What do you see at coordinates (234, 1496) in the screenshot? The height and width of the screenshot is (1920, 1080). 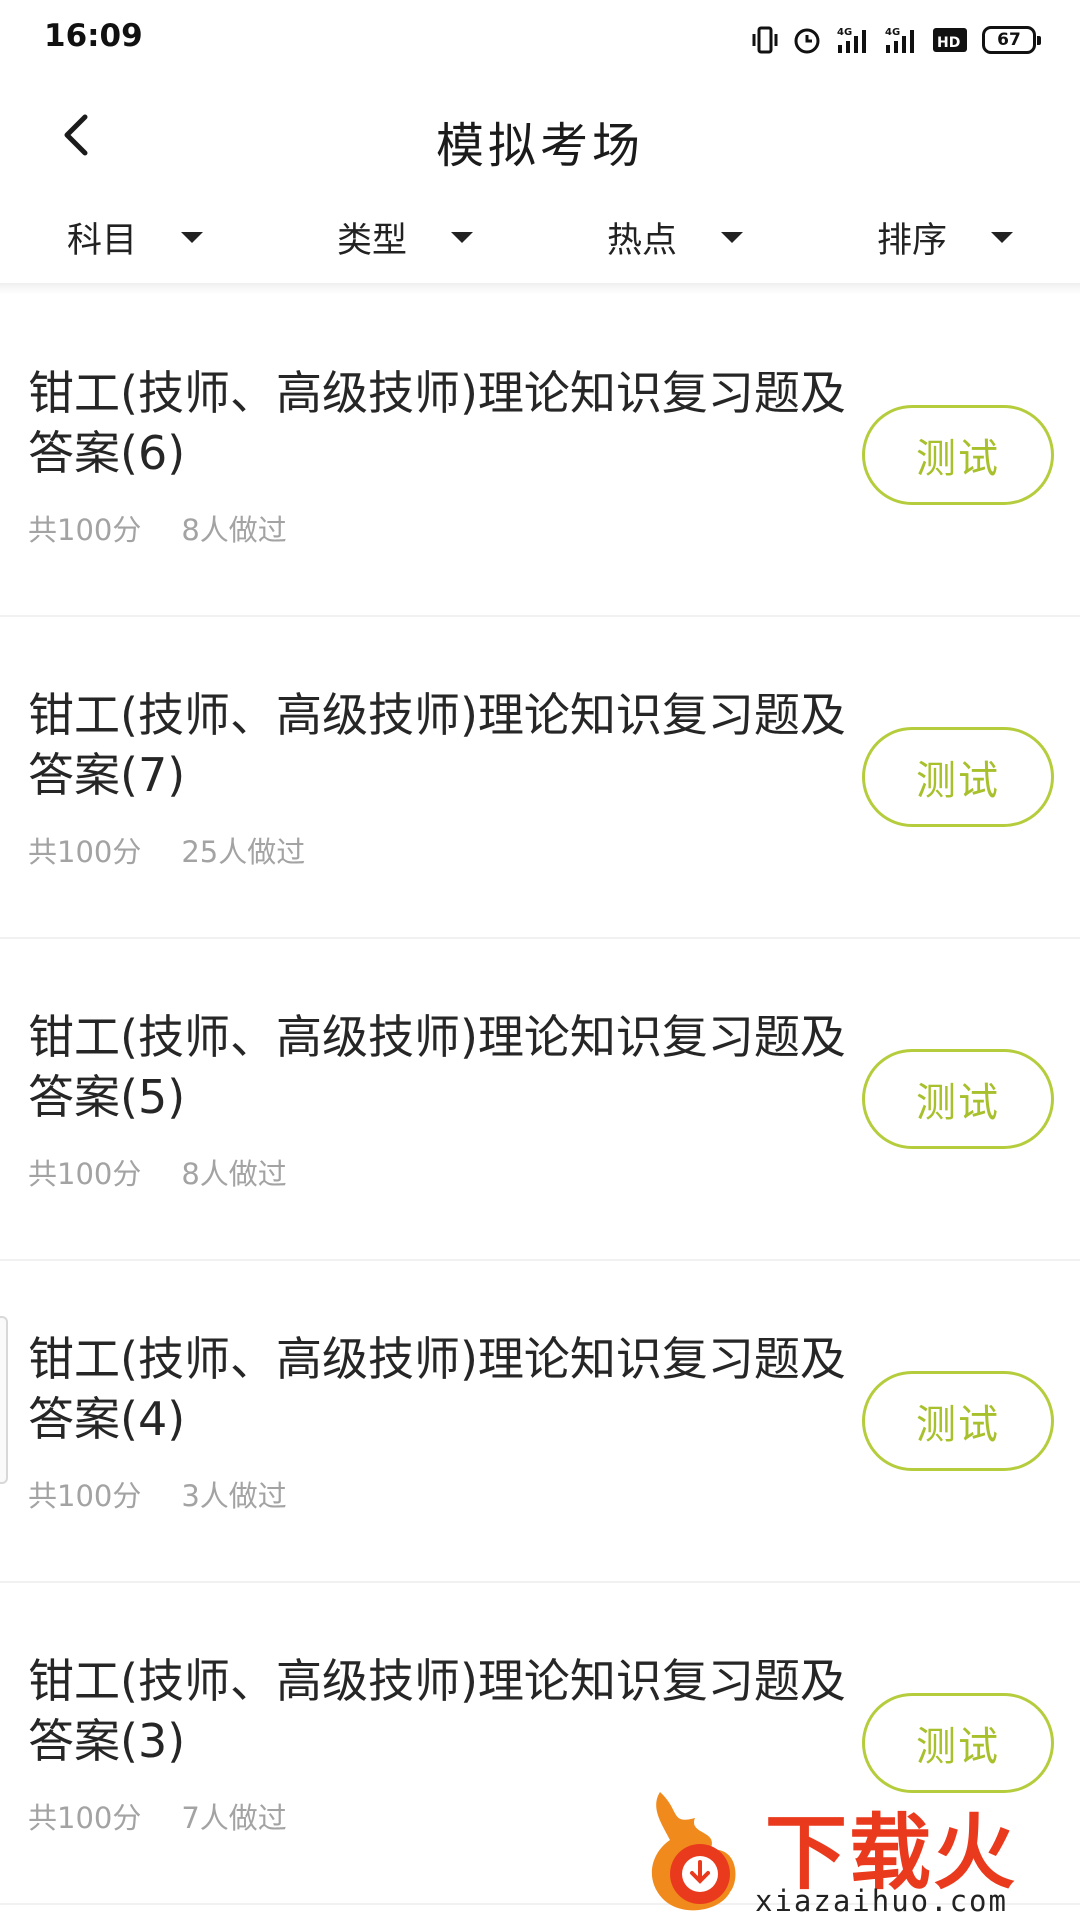 I see `exam-takers: 3人做过` at bounding box center [234, 1496].